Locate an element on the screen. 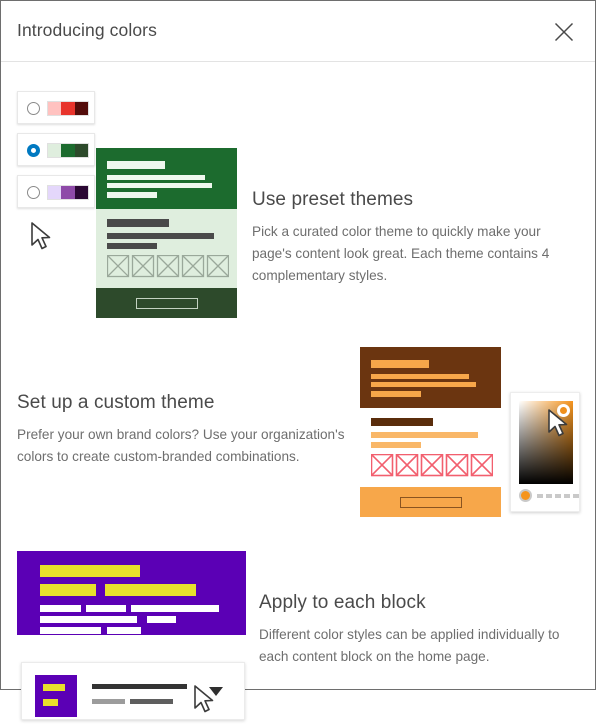  section-title: Apply to each block is located at coordinates (342, 602).